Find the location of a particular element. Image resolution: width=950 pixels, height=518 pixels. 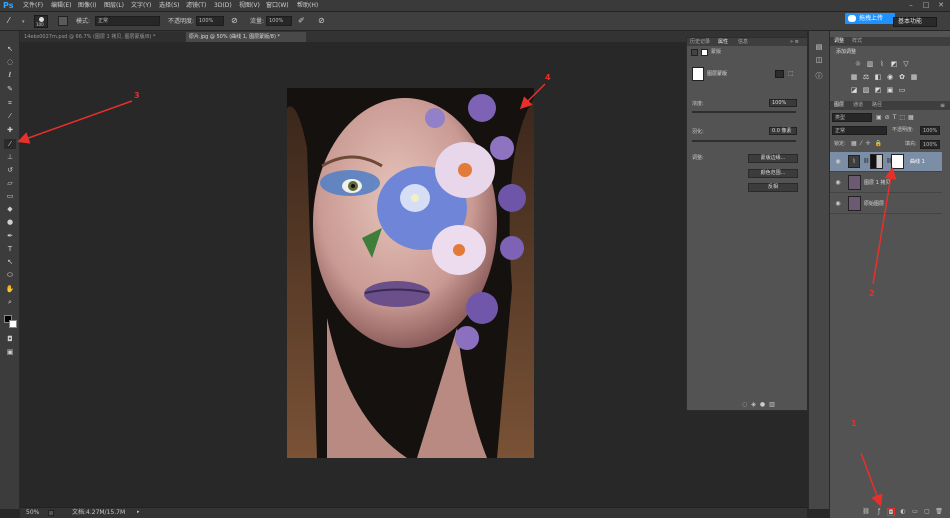

annotation-4: 4 is located at coordinates (548, 77).